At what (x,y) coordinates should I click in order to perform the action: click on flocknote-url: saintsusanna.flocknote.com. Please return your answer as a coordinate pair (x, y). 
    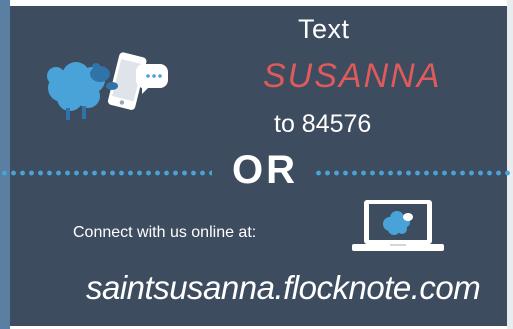
    Looking at the image, I should click on (283, 288).